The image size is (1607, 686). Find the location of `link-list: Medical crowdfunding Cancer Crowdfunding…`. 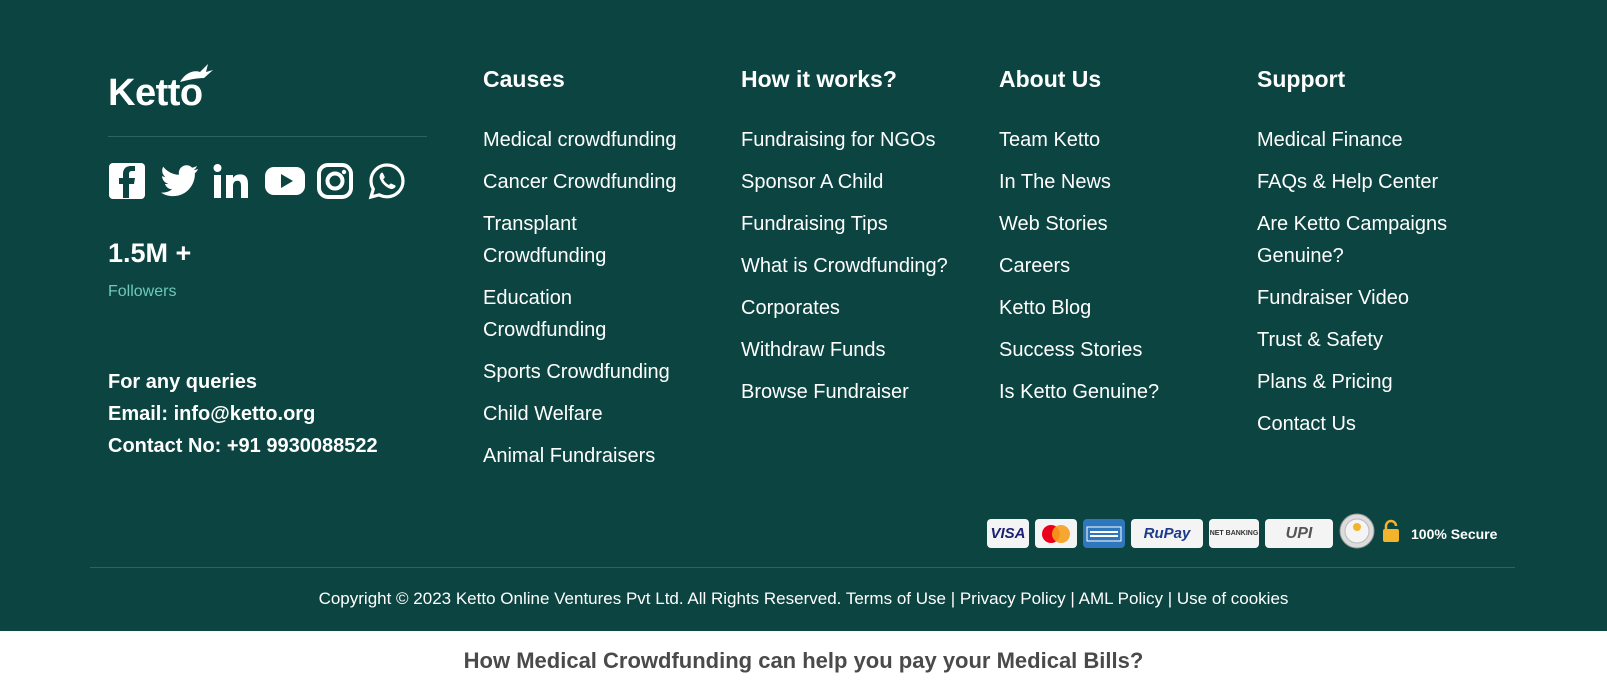

link-list: Medical crowdfunding Cancer Crowdfunding… is located at coordinates (588, 298).